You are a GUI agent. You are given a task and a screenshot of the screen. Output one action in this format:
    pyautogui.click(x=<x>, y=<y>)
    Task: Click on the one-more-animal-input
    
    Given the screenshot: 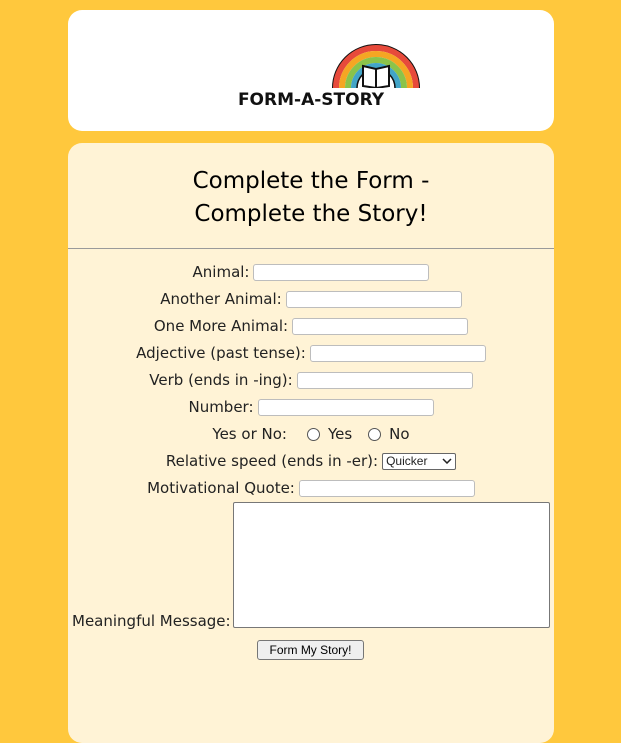 What is the action you would take?
    pyautogui.click(x=380, y=326)
    